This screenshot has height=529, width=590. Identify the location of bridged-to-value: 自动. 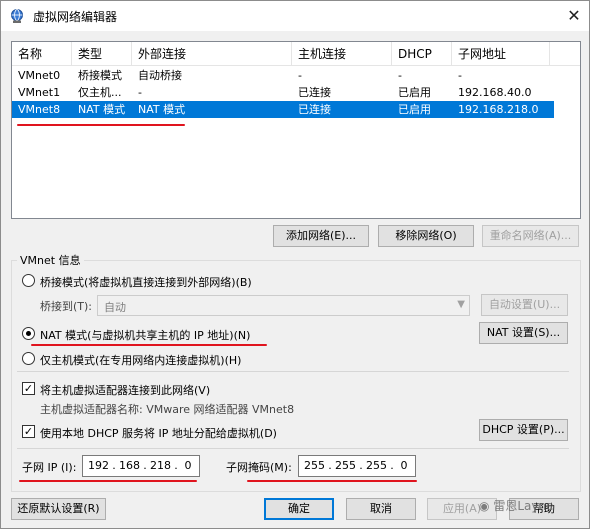
(115, 307).